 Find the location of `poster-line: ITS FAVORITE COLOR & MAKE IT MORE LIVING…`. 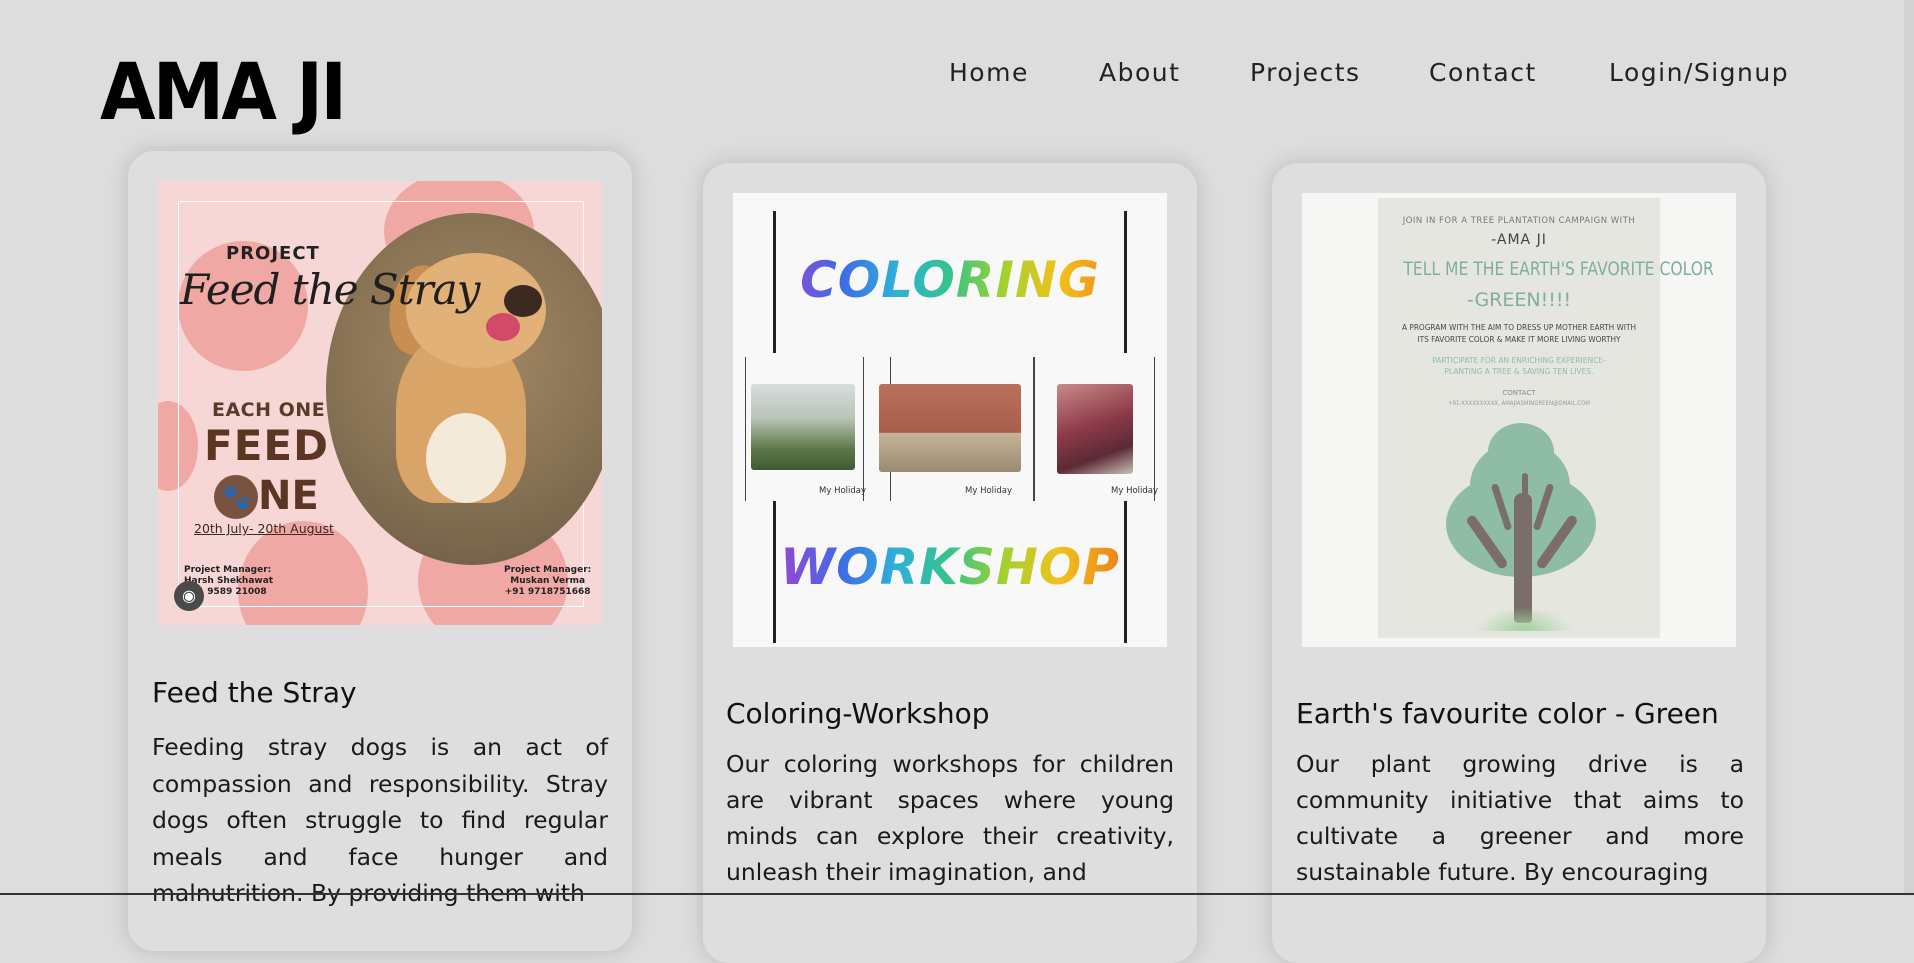

poster-line: ITS FAVORITE COLOR & MAKE IT MORE LIVING… is located at coordinates (1519, 339).